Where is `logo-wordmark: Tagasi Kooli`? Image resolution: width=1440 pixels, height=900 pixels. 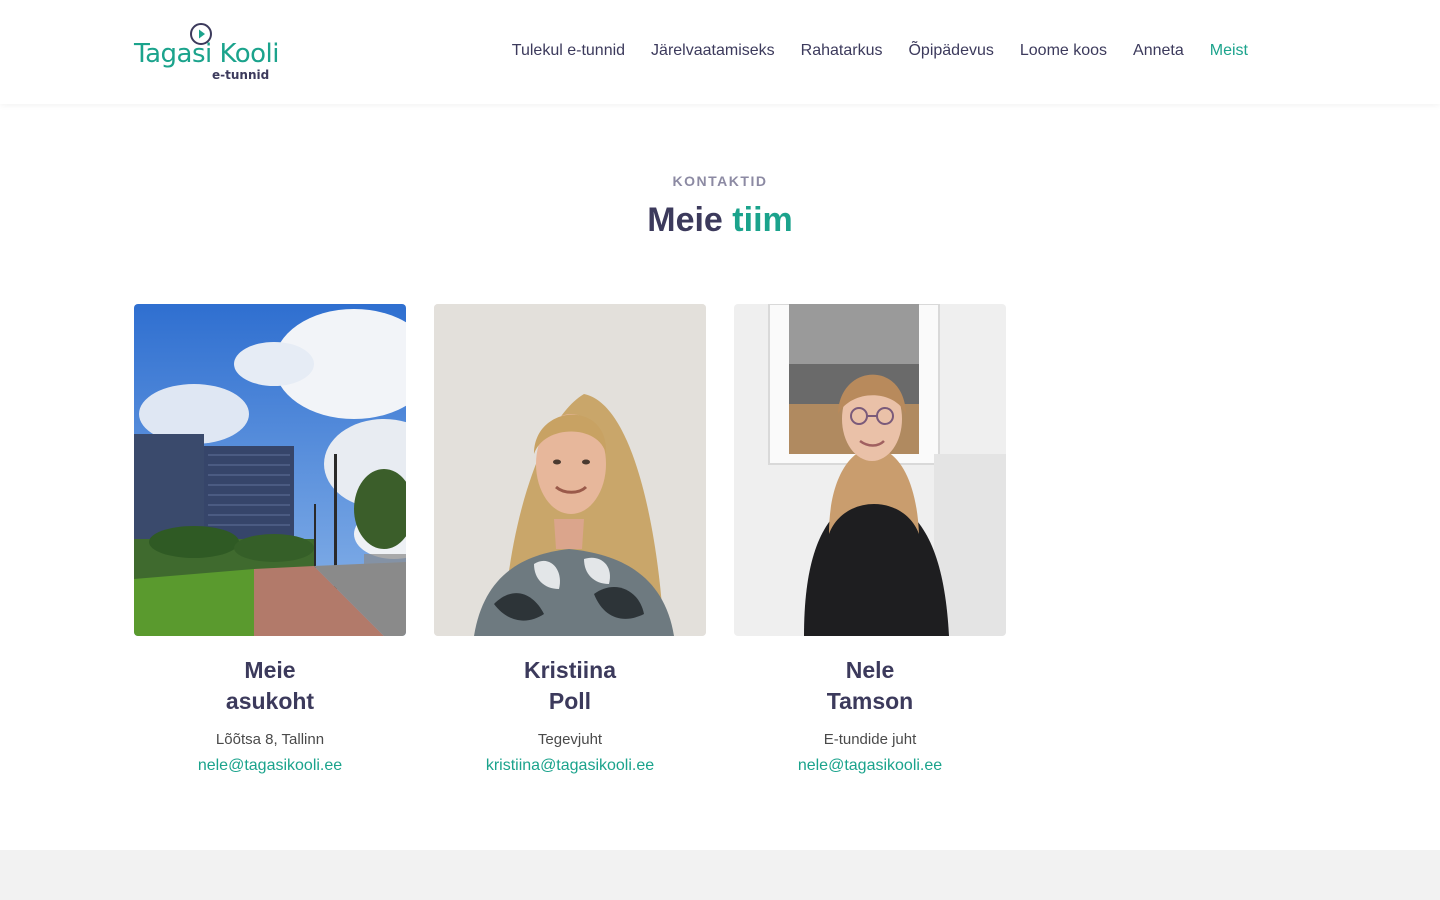
logo-wordmark: Tagasi Kooli is located at coordinates (207, 54).